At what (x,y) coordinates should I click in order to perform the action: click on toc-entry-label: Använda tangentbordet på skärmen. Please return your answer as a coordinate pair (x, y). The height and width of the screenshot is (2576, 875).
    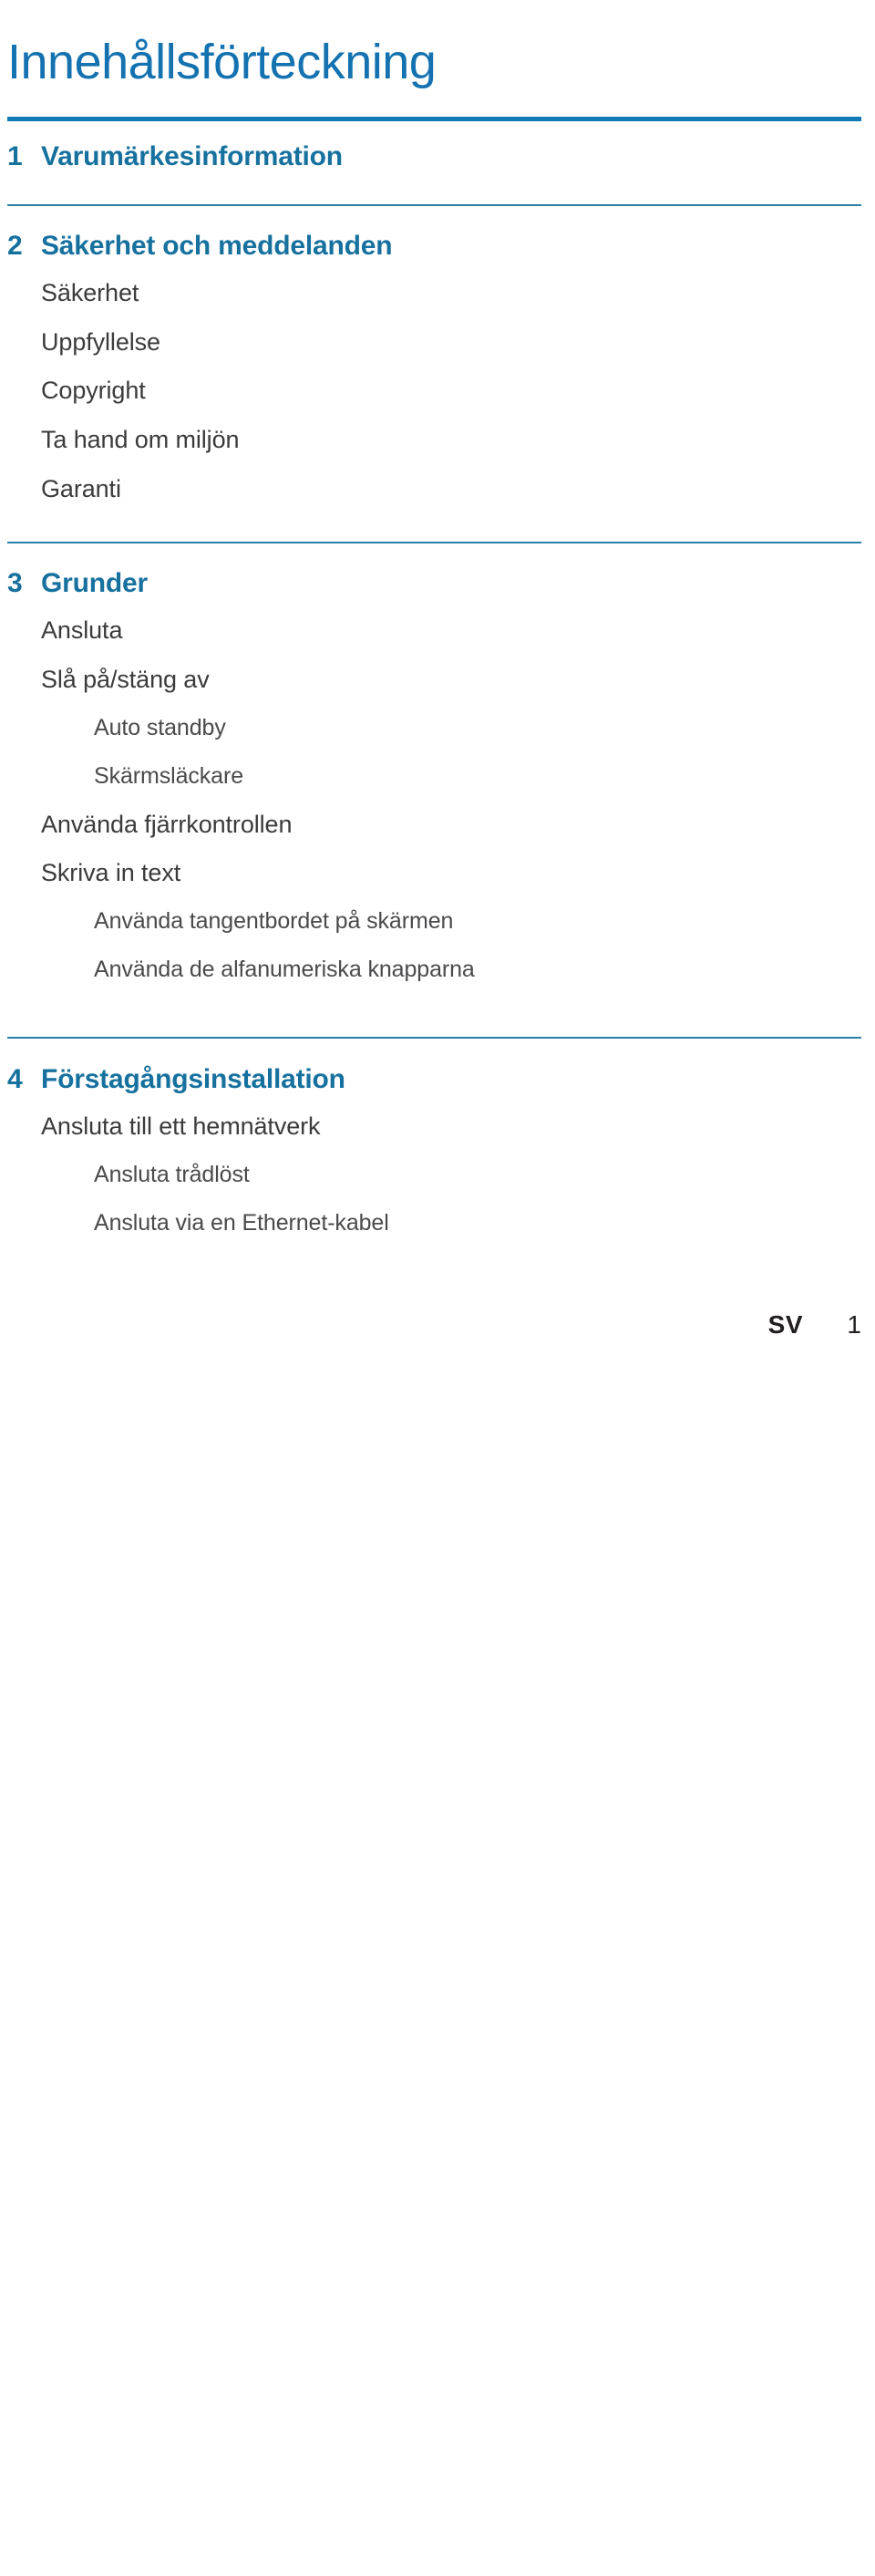
    Looking at the image, I should click on (274, 921).